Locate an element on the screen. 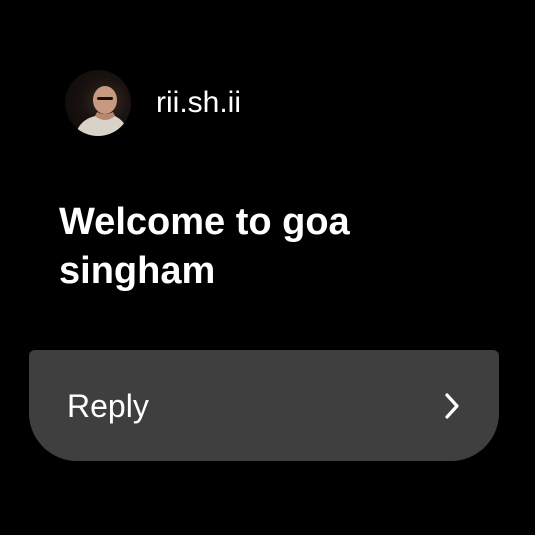 The image size is (535, 535). sender-name: rii.sh.ii is located at coordinates (199, 102).